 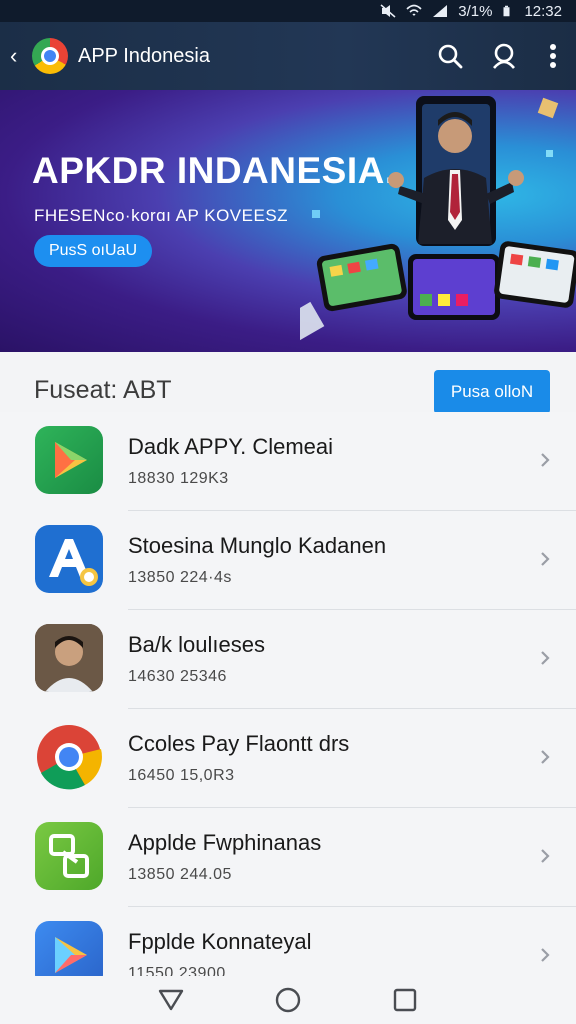 What do you see at coordinates (220, 941) in the screenshot?
I see `app-title: Fpplde Konnateyal` at bounding box center [220, 941].